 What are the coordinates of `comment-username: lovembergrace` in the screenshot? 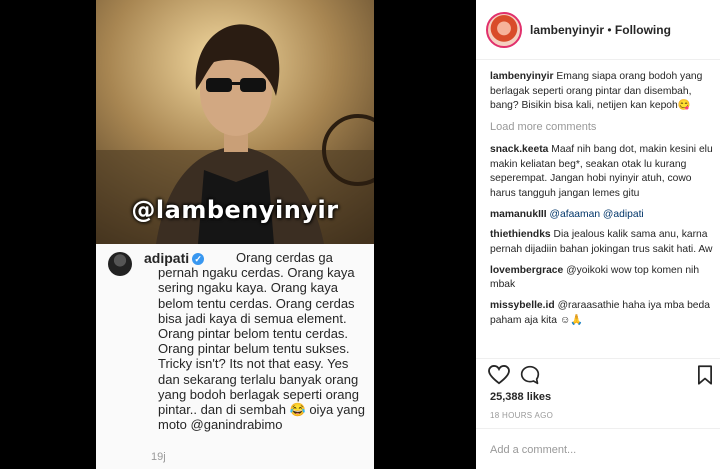 It's located at (526, 270).